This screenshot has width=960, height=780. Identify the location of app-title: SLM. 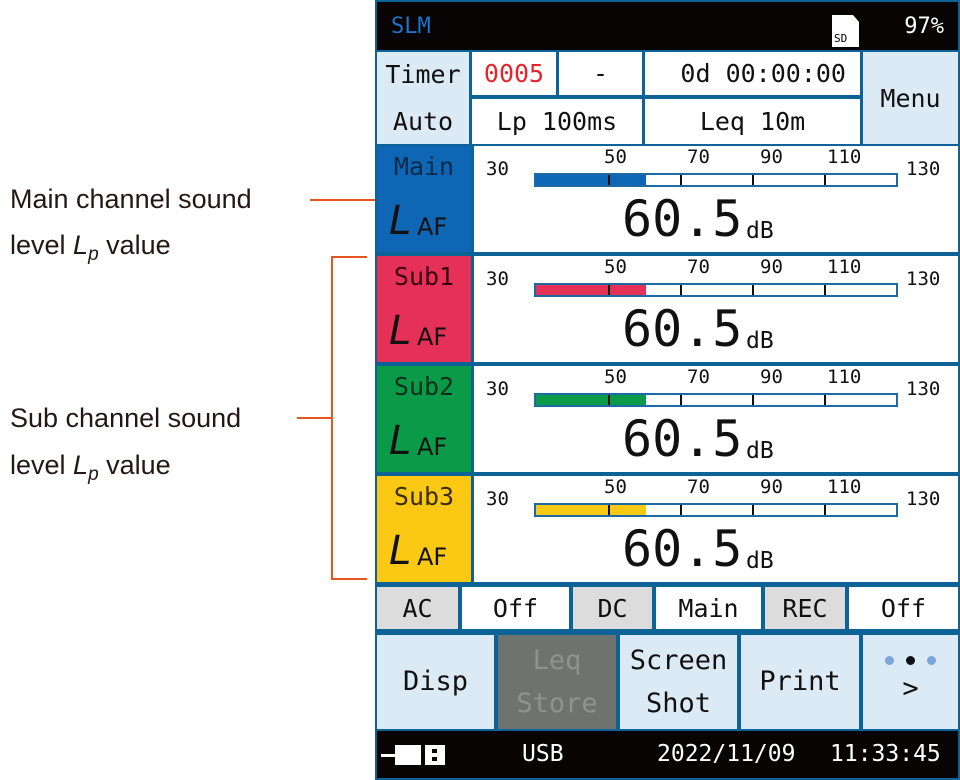
(411, 26).